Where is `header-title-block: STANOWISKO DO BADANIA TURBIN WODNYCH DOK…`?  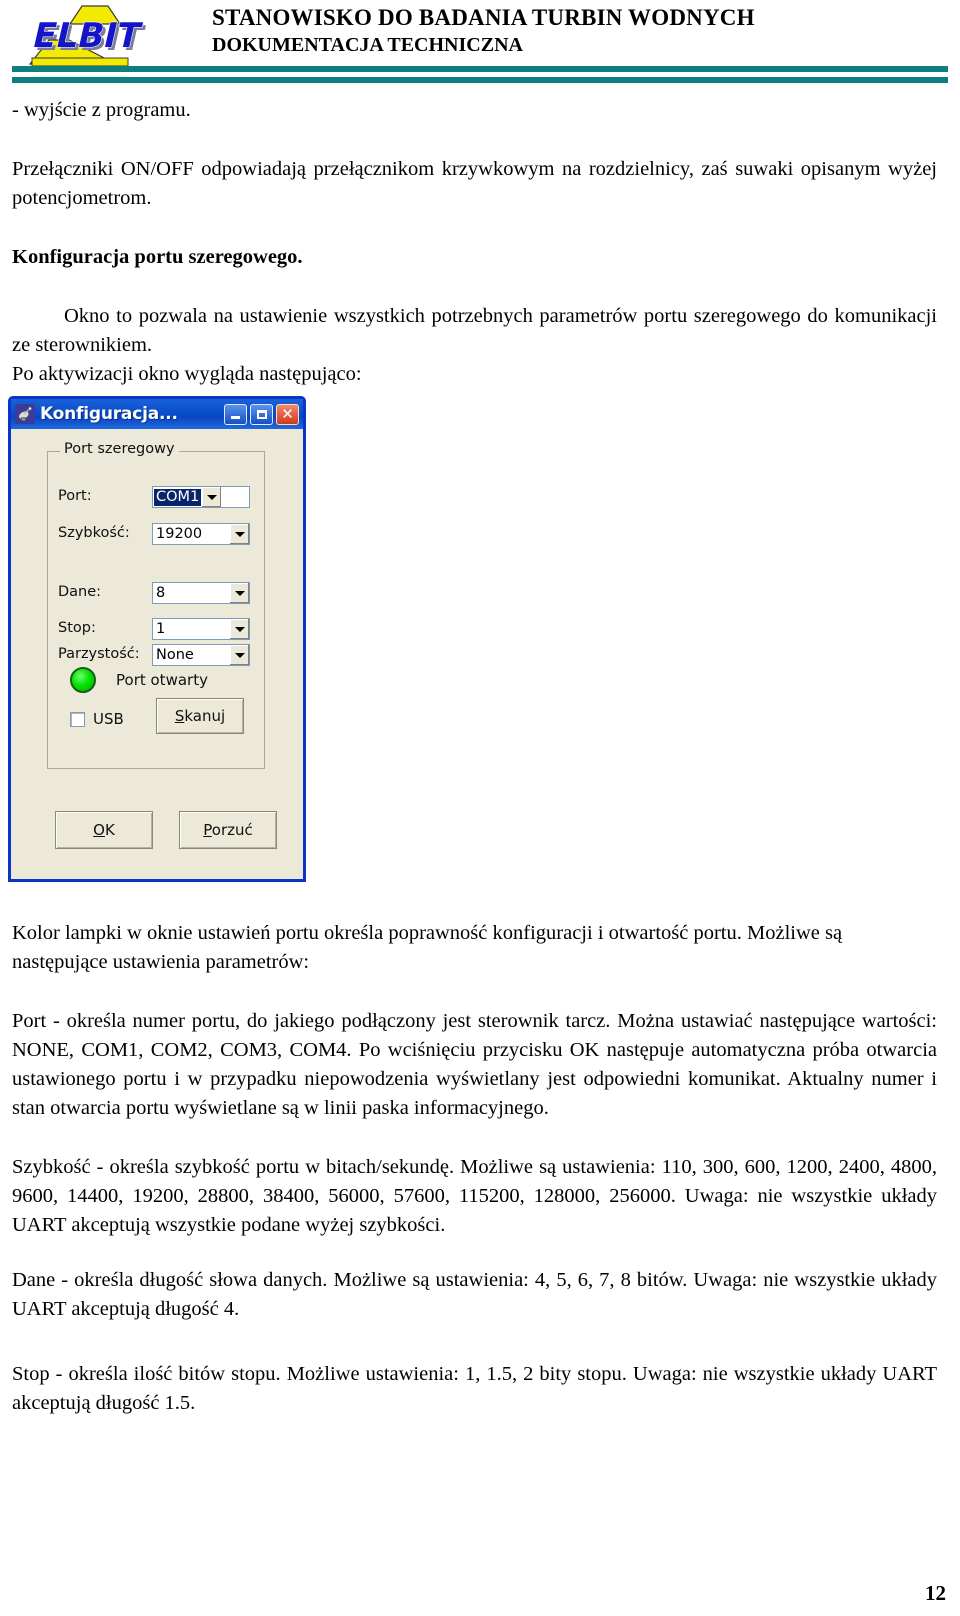 header-title-block: STANOWISKO DO BADANIA TURBIN WODNYCH DOK… is located at coordinates (562, 31).